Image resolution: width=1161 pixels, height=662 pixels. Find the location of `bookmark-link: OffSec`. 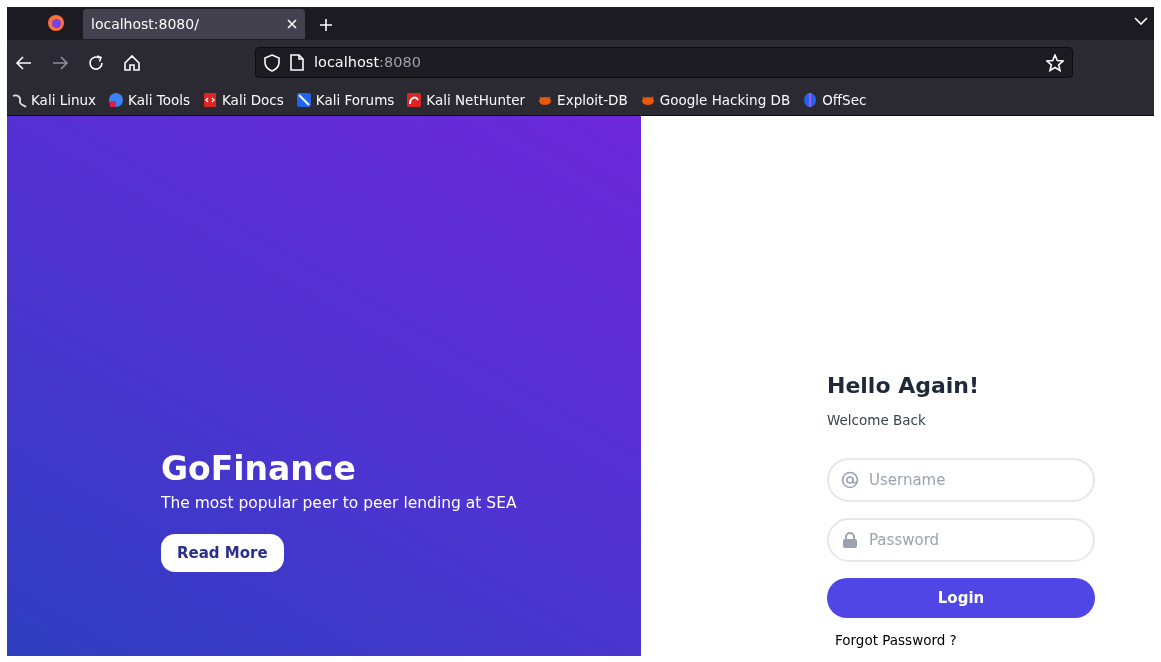

bookmark-link: OffSec is located at coordinates (834, 100).